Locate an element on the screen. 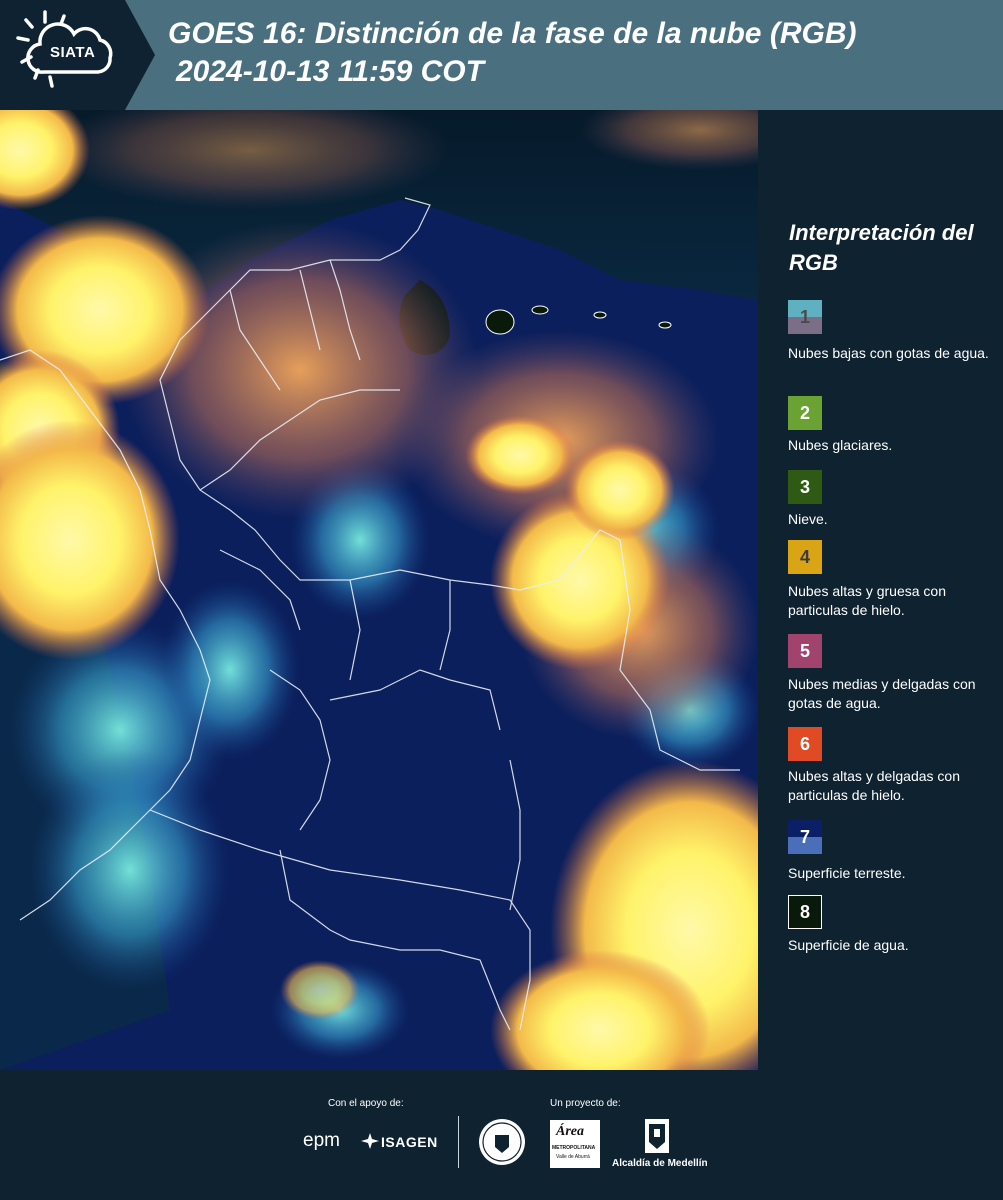 The width and height of the screenshot is (1003, 1200). legend-swatch-number: 4 is located at coordinates (804, 556).